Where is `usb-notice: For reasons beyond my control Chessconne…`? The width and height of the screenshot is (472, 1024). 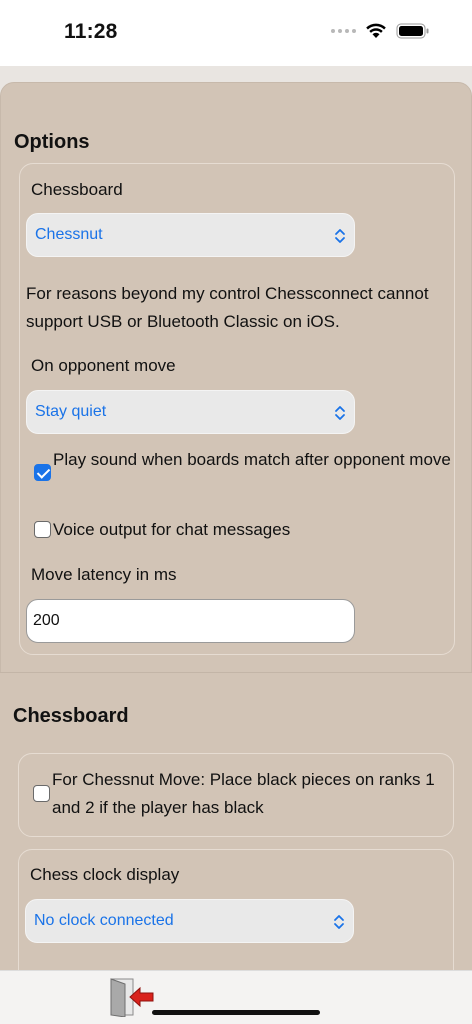
usb-notice: For reasons beyond my control Chessconne… is located at coordinates (227, 307).